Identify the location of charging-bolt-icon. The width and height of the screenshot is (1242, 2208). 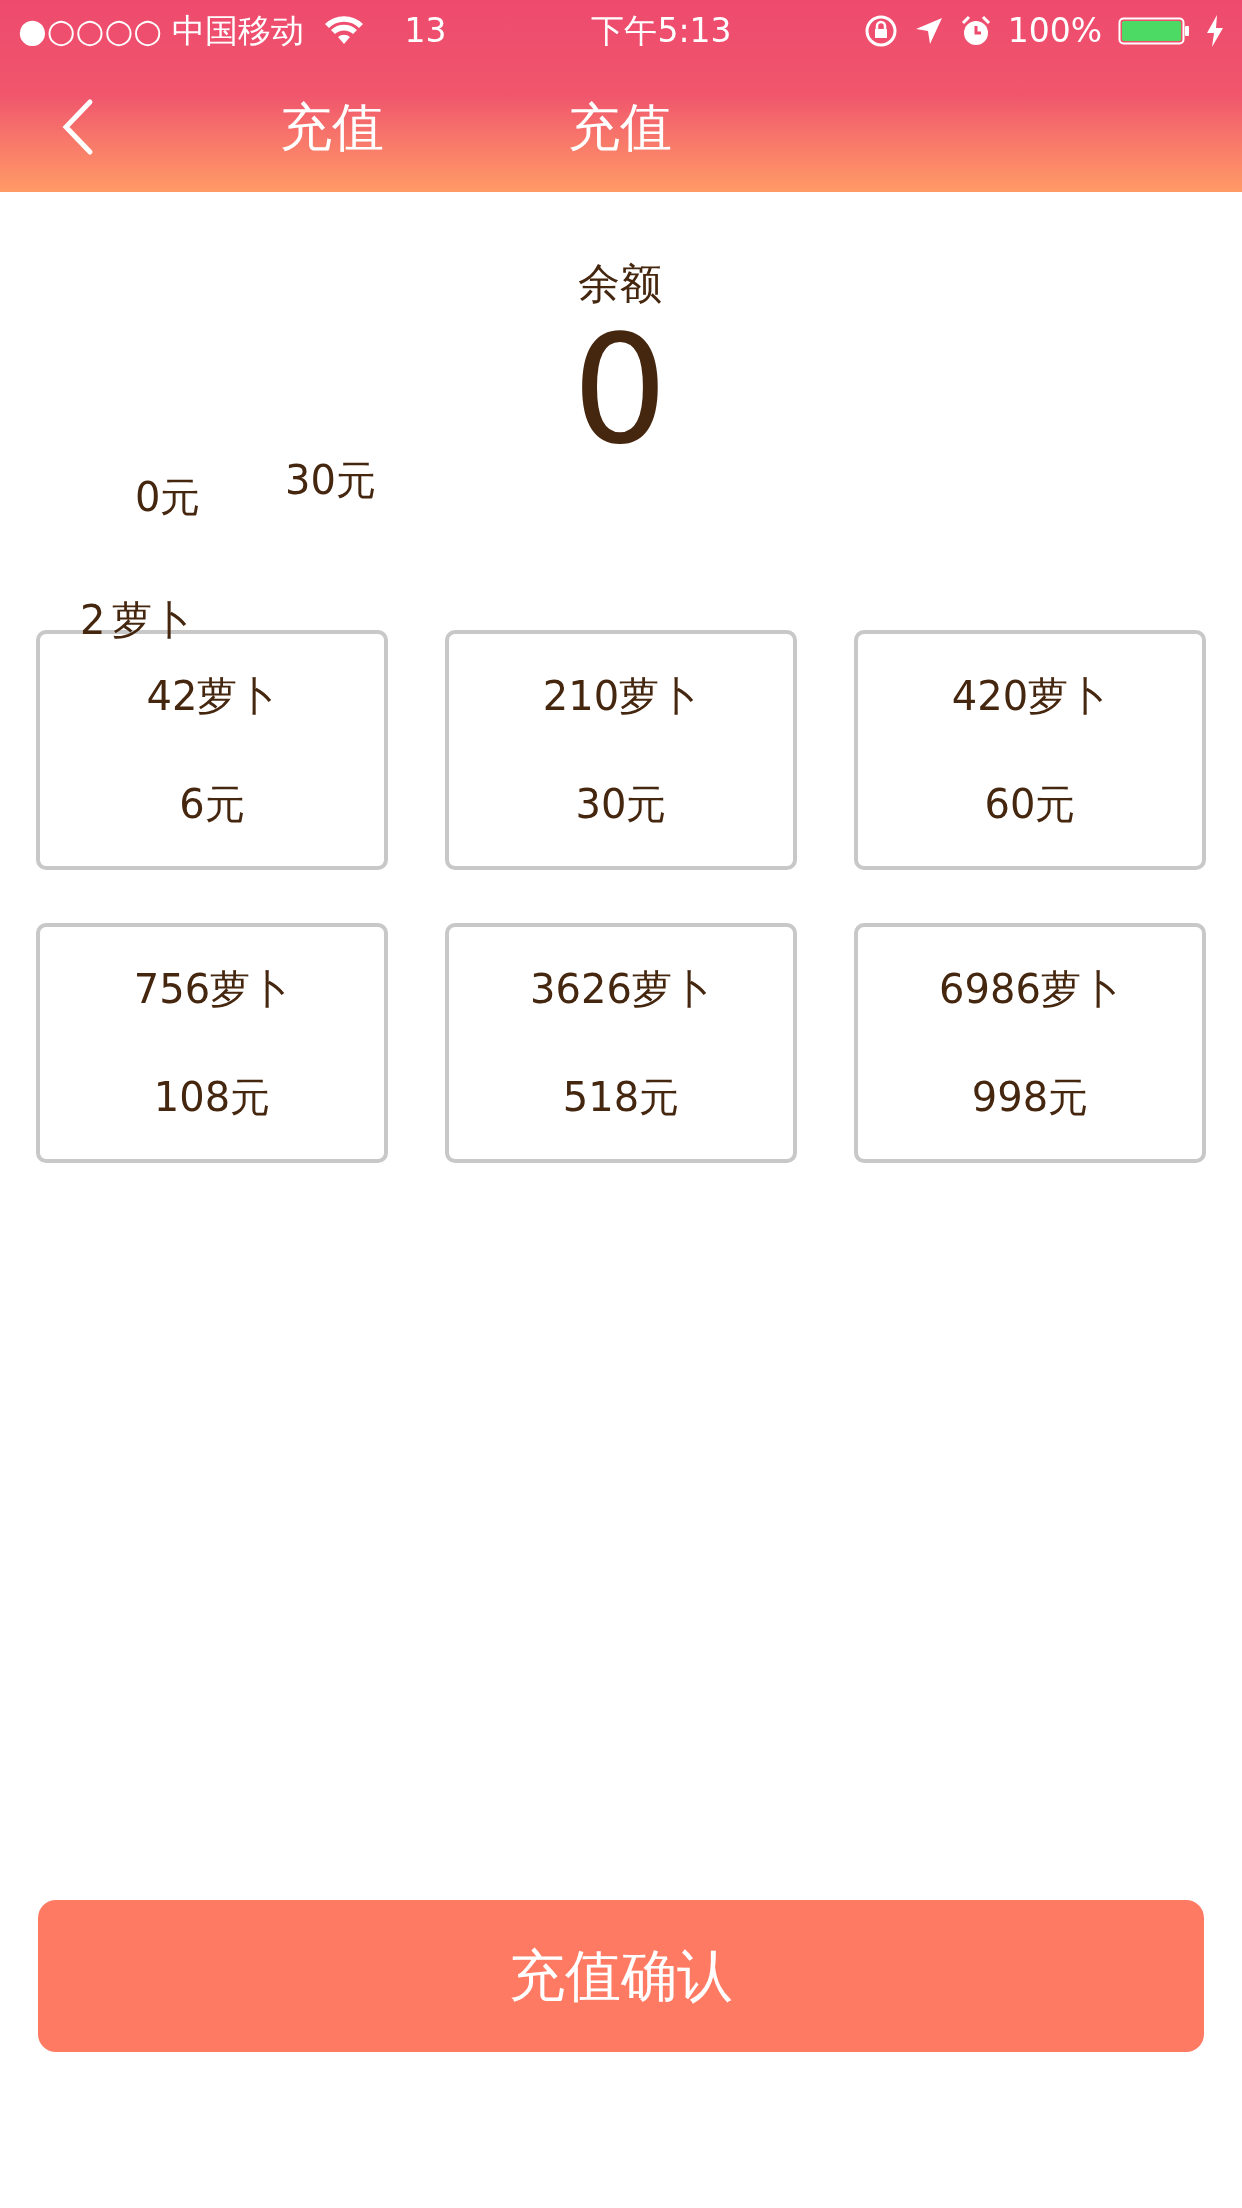
(1215, 31).